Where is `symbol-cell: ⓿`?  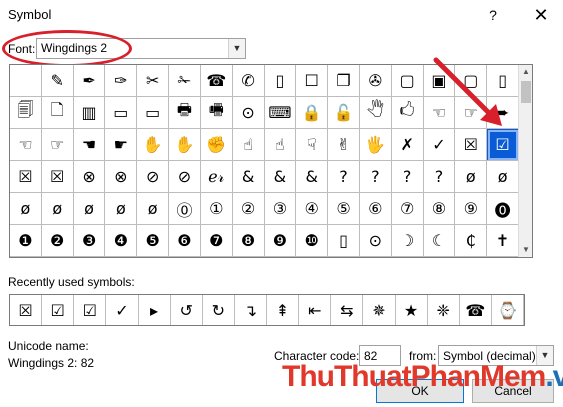
symbol-cell: ⓿ is located at coordinates (503, 209).